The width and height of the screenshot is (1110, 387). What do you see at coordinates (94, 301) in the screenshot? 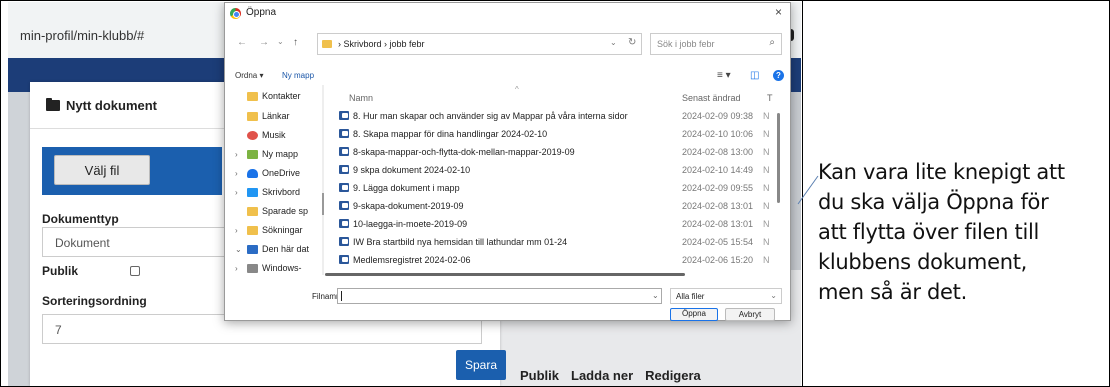
I see `sort-order-label: Sorteringsordning` at bounding box center [94, 301].